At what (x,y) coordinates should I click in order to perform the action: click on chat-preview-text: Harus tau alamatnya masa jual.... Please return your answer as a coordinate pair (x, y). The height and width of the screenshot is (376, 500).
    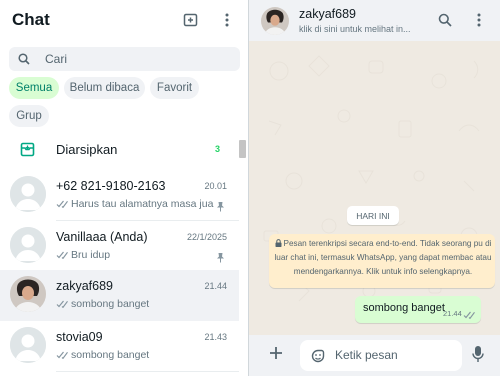
    Looking at the image, I should click on (142, 204).